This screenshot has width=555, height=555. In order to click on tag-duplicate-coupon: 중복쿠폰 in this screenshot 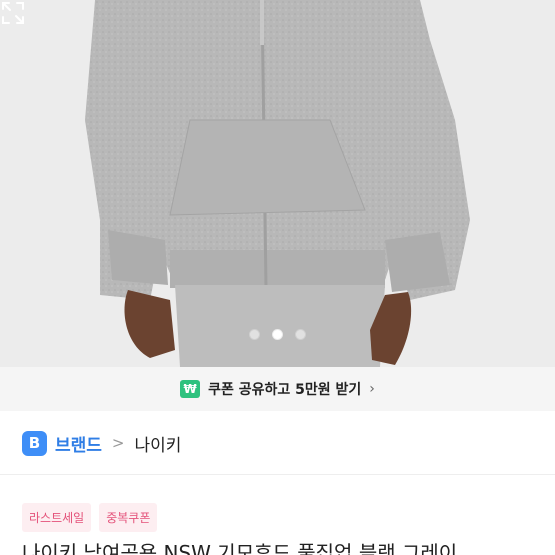, I will do `click(128, 517)`.